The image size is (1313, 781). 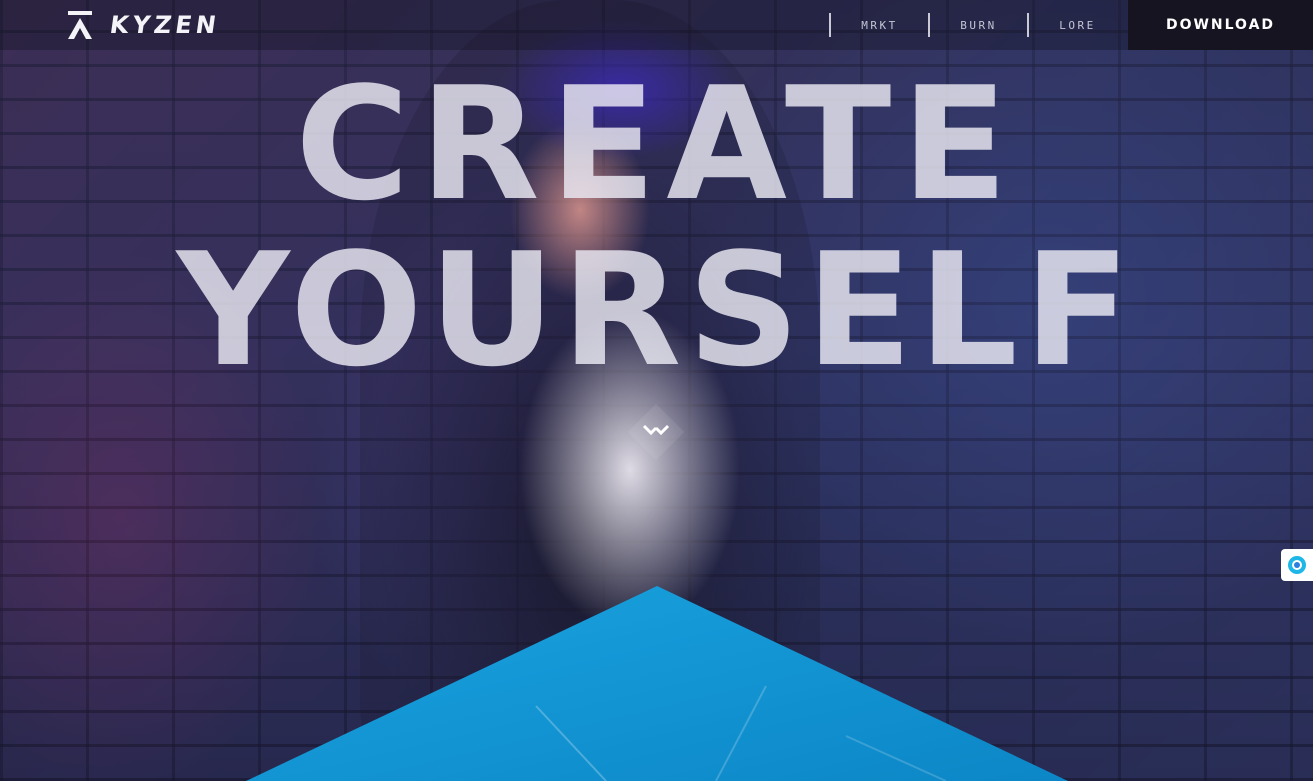 I want to click on nav-link-lore: LORE, so click(x=1076, y=25).